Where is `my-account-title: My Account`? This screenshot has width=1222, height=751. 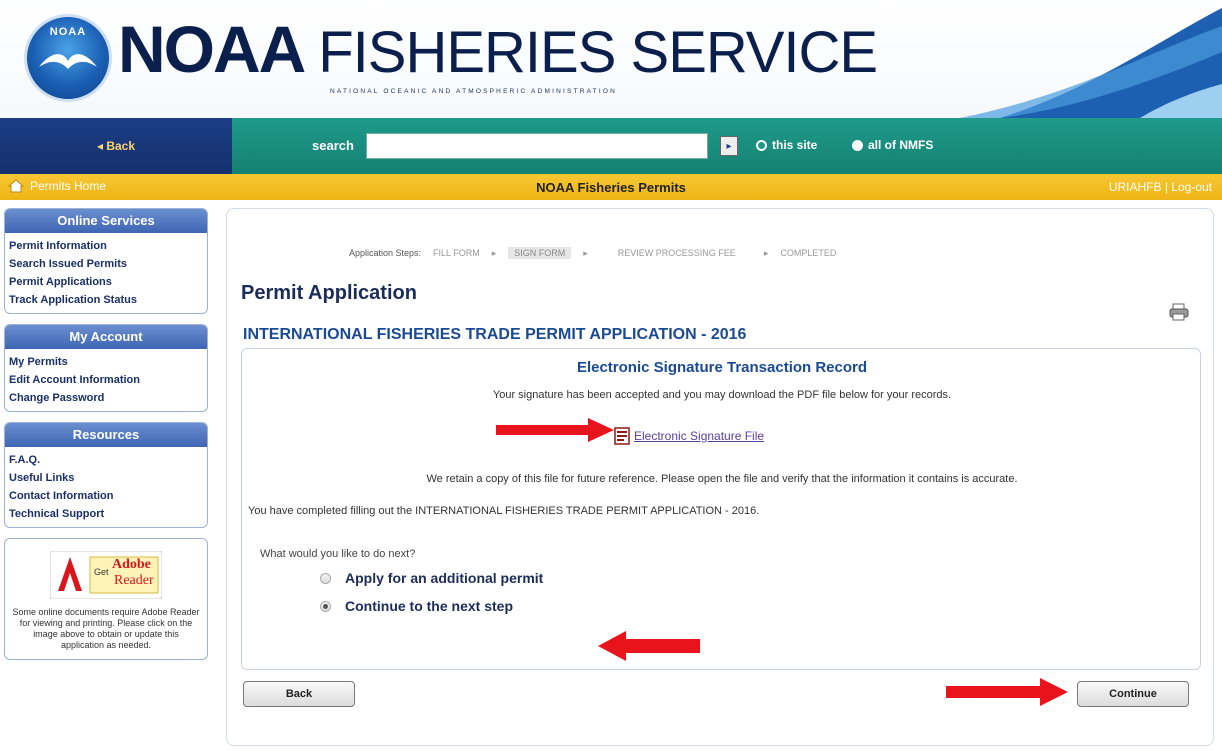
my-account-title: My Account is located at coordinates (106, 337).